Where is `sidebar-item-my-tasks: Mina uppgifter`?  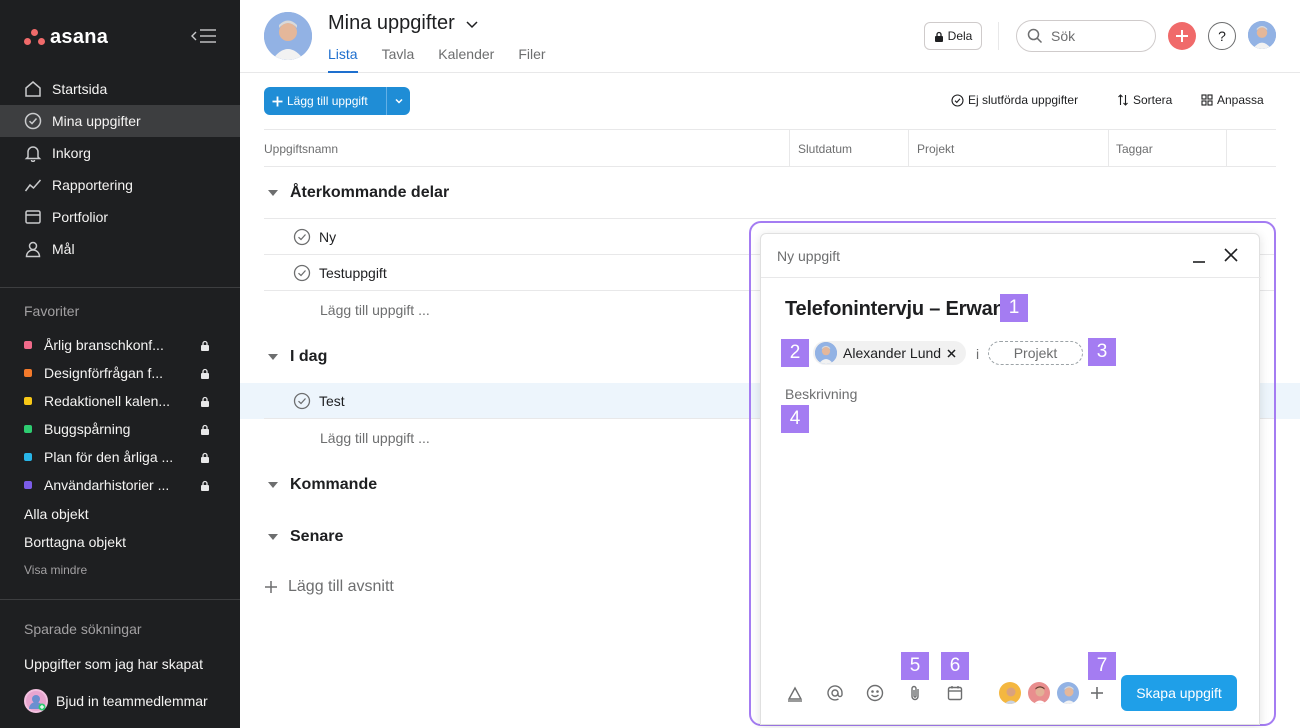
sidebar-item-my-tasks: Mina uppgifter is located at coordinates (120, 121).